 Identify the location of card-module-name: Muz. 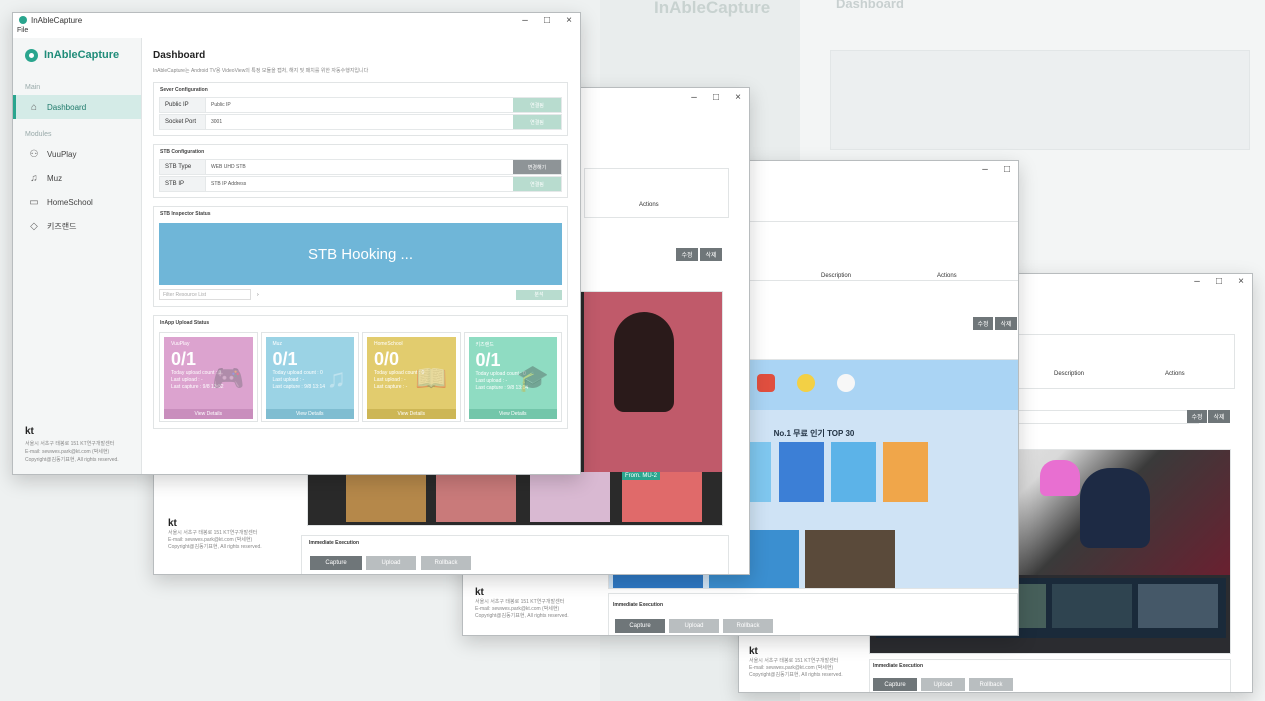
(277, 344).